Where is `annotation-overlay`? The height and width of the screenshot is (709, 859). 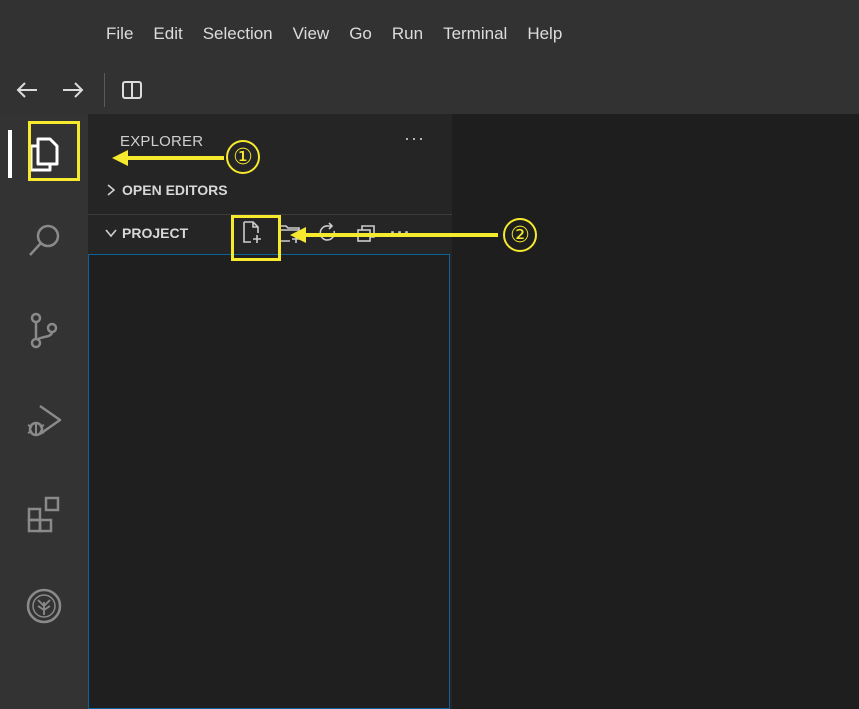 annotation-overlay is located at coordinates (305, 196).